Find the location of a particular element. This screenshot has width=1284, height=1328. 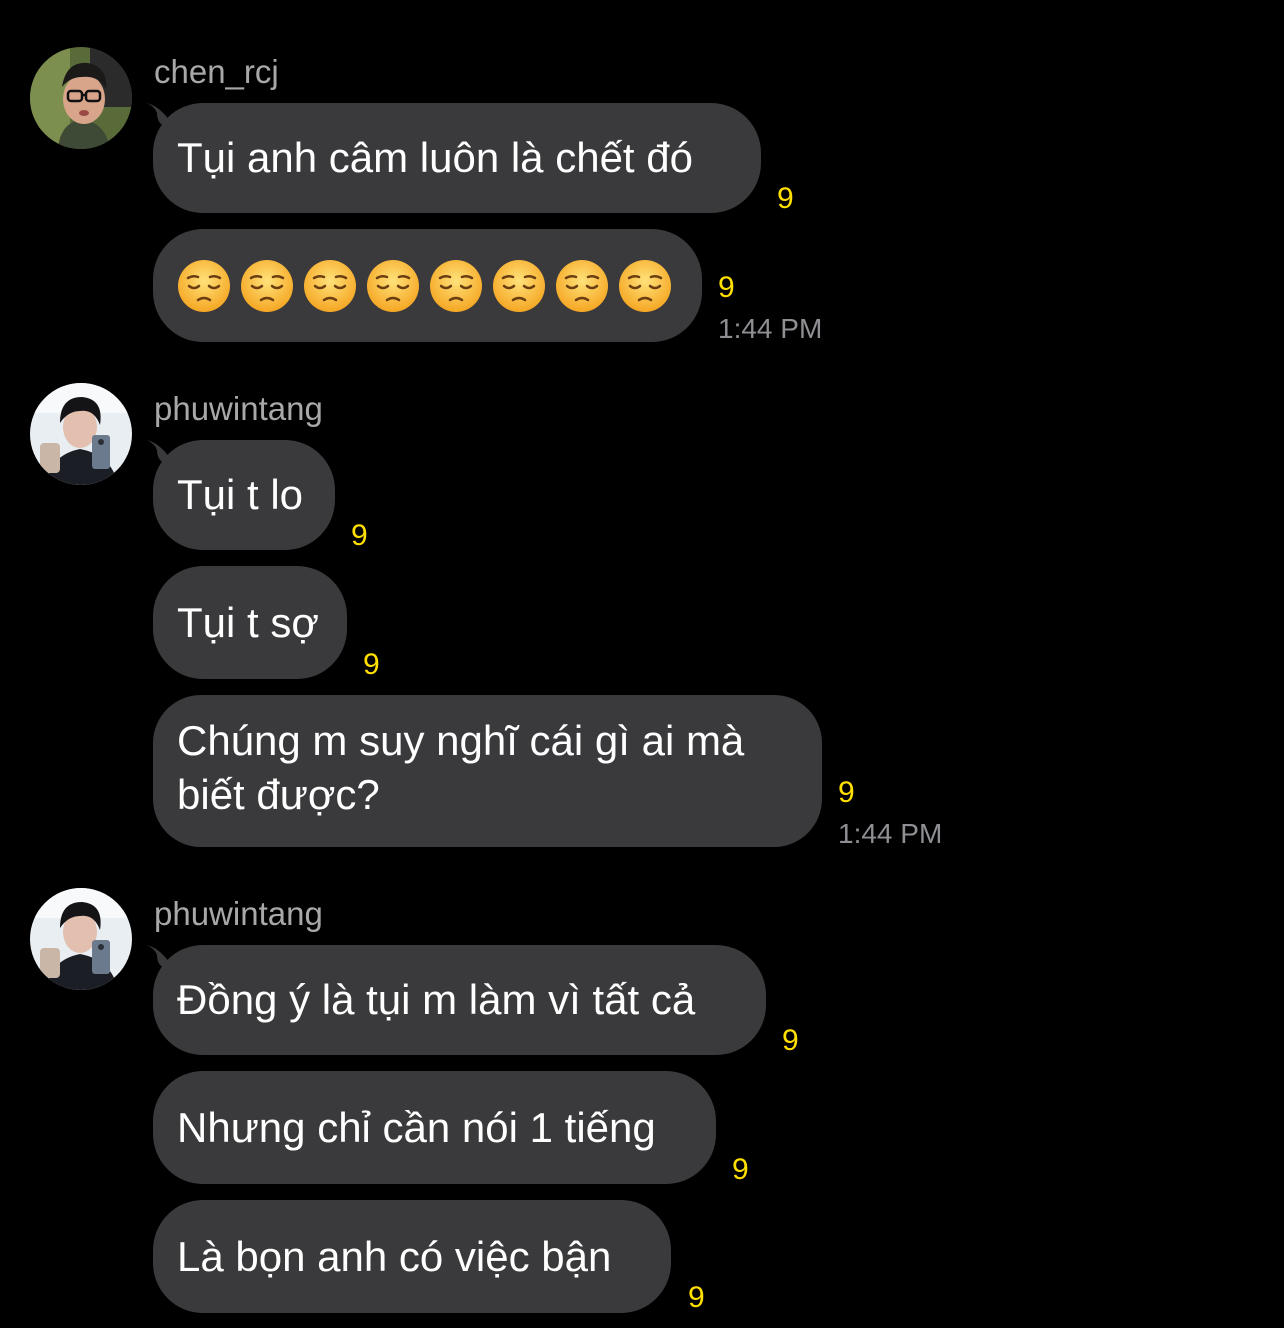

message-bubble: Chúng m suy nghĩ cái gì ai mà biết được? is located at coordinates (487, 771).